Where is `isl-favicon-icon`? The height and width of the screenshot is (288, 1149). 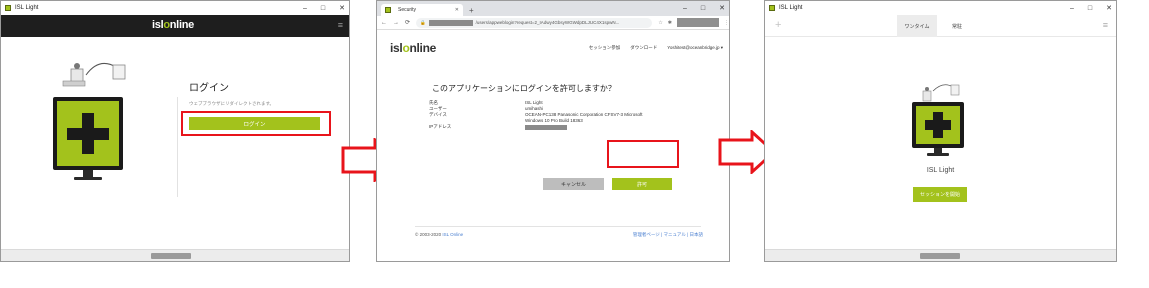
isl-favicon-icon is located at coordinates (388, 10).